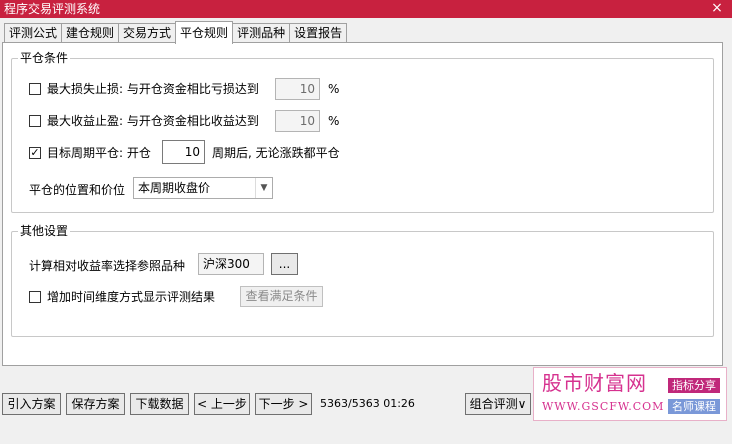  Describe the element at coordinates (498, 404) in the screenshot. I see `combo-evaluation-button: 组合评测∨` at that location.